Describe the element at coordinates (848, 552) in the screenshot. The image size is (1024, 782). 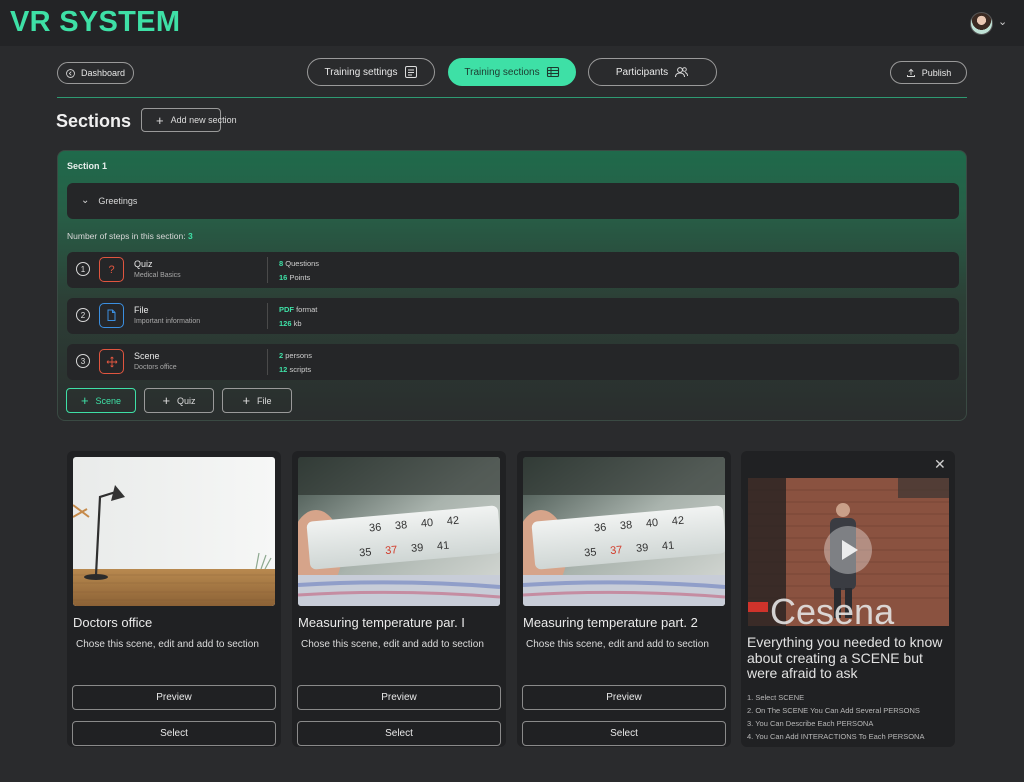
I see `tutorial-video: Cesena` at that location.